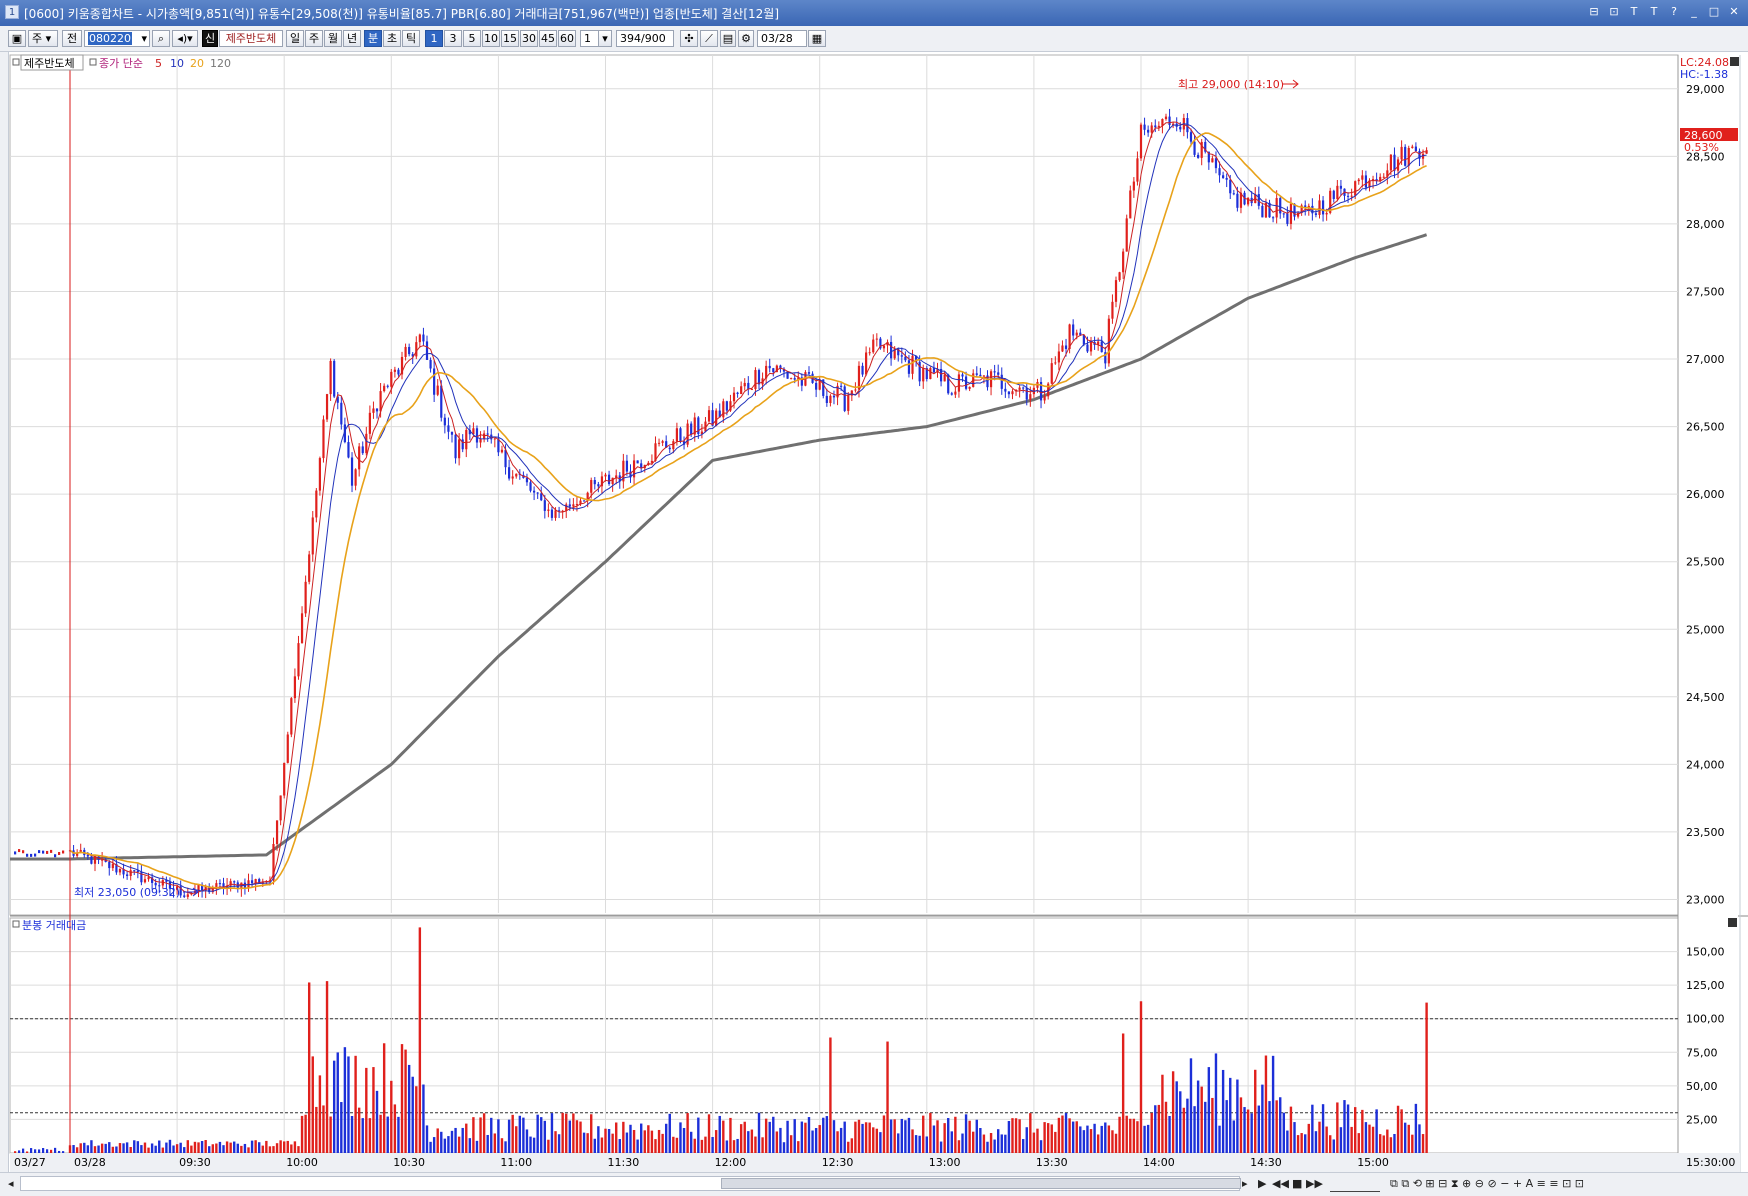 Image resolution: width=1748 pixels, height=1196 pixels. I want to click on save-icon: ▤, so click(728, 38).